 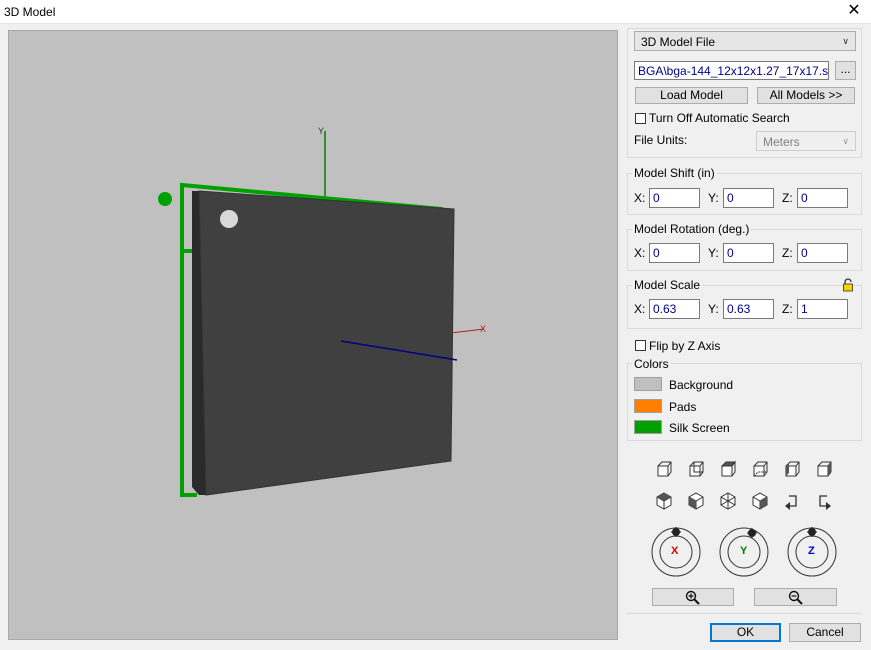 What do you see at coordinates (674, 253) in the screenshot?
I see `rot-x-input: 0` at bounding box center [674, 253].